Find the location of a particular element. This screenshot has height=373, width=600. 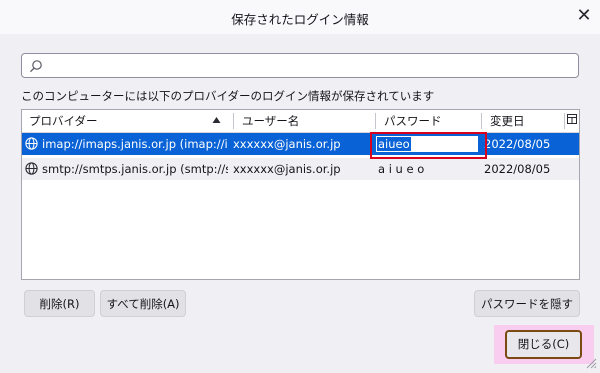

column-header-password: パスワード is located at coordinates (413, 121).